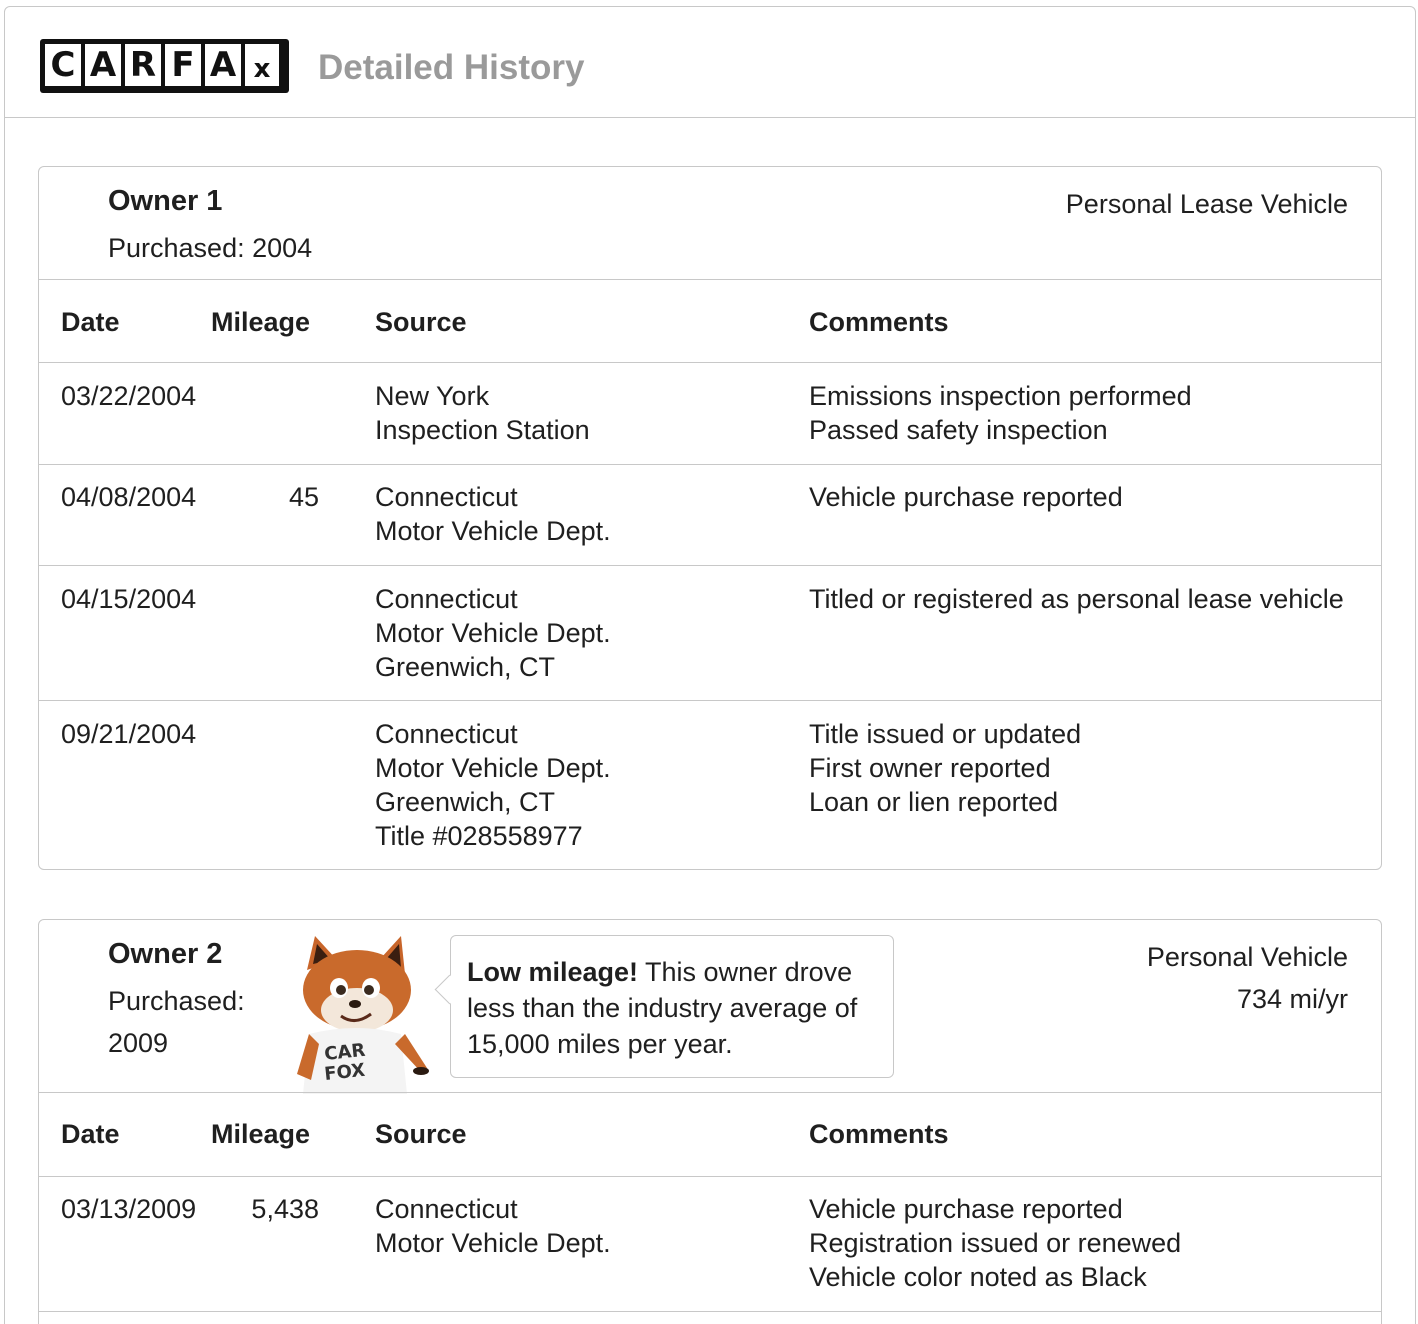 This screenshot has height=1324, width=1418. What do you see at coordinates (303, 497) in the screenshot?
I see `cell-mileage: 45` at bounding box center [303, 497].